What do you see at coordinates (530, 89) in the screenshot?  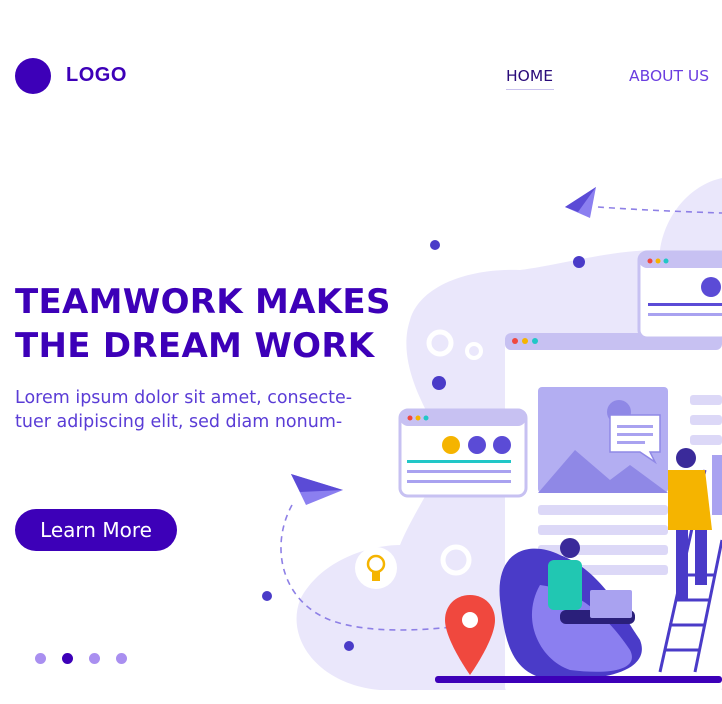 I see `nav-home-underline` at bounding box center [530, 89].